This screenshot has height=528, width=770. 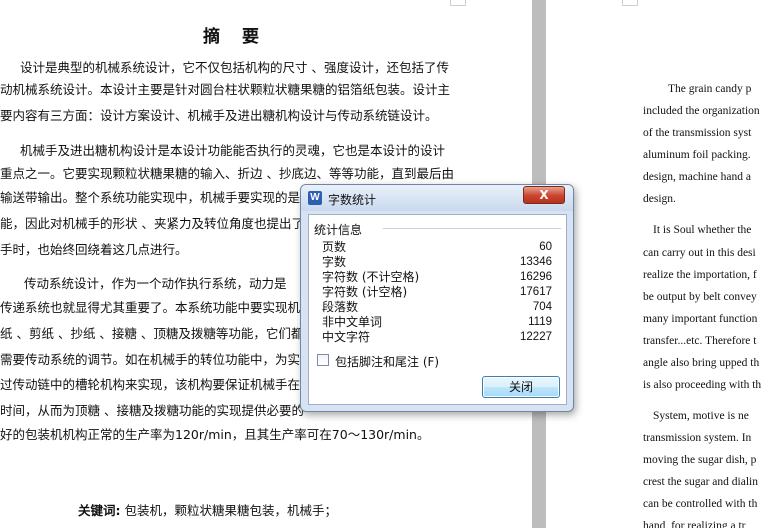 What do you see at coordinates (437, 277) in the screenshot?
I see `stat-row-chars-no-spaces: 字符数 (不计空格) 16296` at bounding box center [437, 277].